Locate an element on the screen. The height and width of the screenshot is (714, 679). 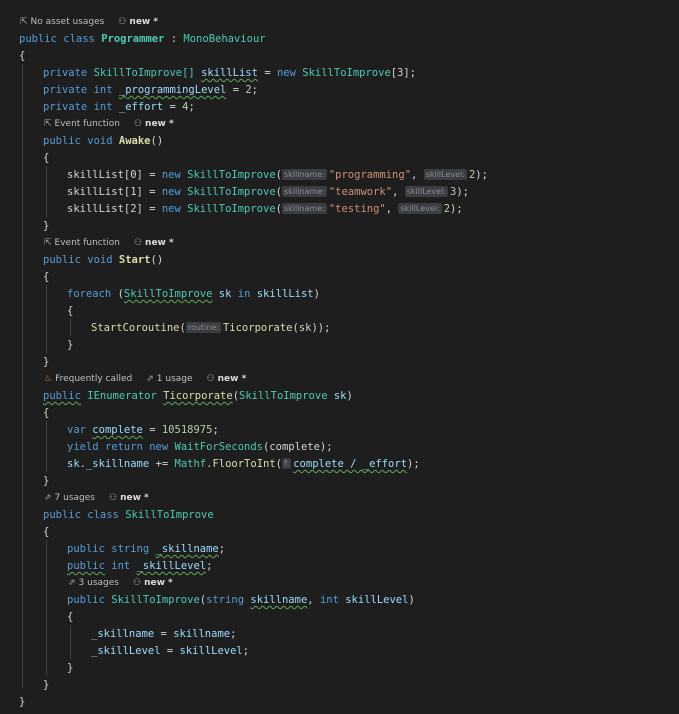
code-line: private int _effort = 4; is located at coordinates (119, 107).